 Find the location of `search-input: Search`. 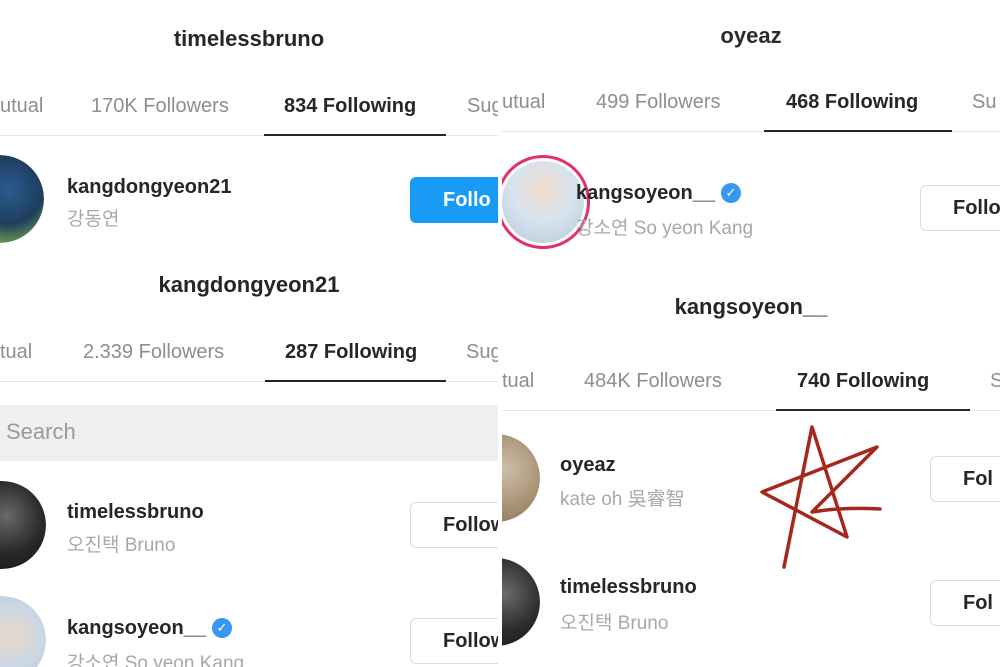

search-input: Search is located at coordinates (249, 433).